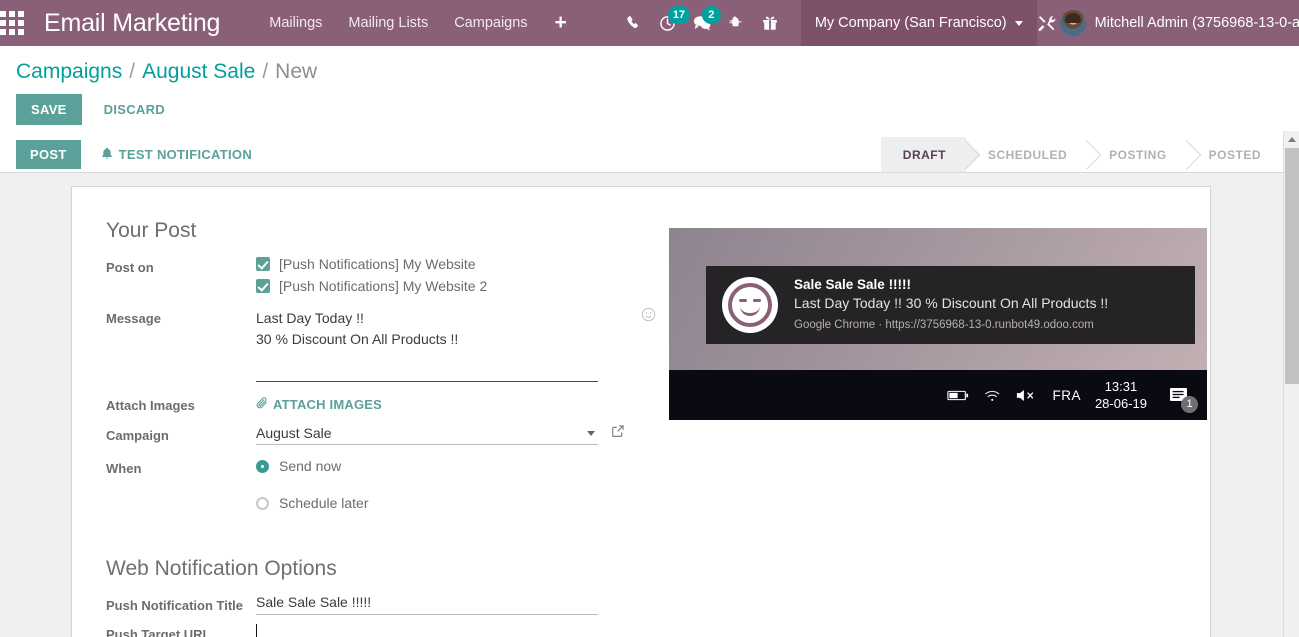  I want to click on notification-count-badge: 1, so click(1189, 404).